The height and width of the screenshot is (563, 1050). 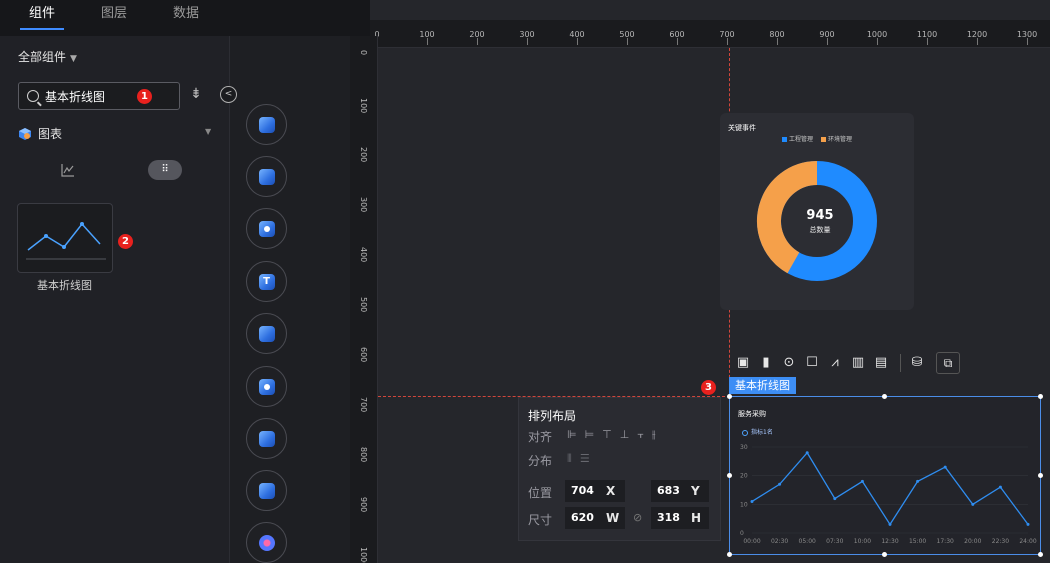 I want to click on grid-view-button: ⠿, so click(x=165, y=170).